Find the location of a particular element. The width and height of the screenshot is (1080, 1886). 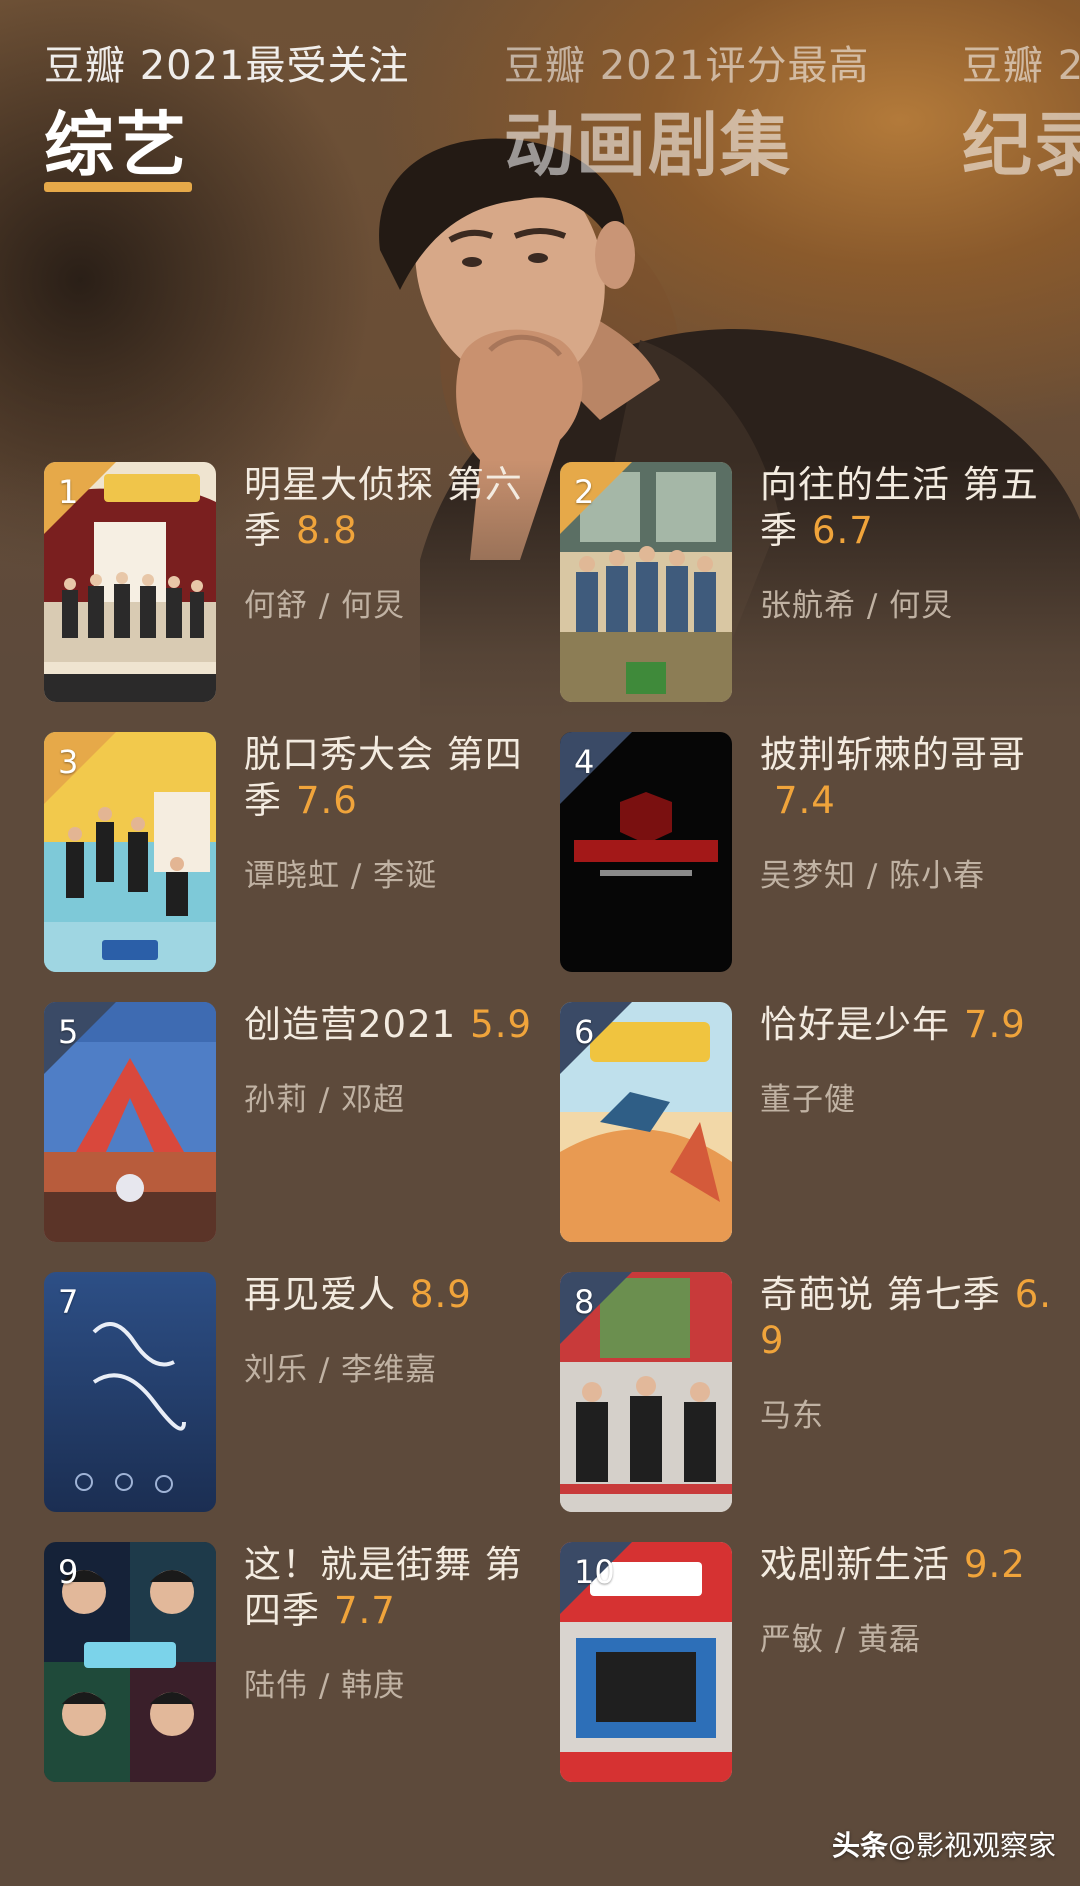

poster-image: 1 is located at coordinates (130, 582).